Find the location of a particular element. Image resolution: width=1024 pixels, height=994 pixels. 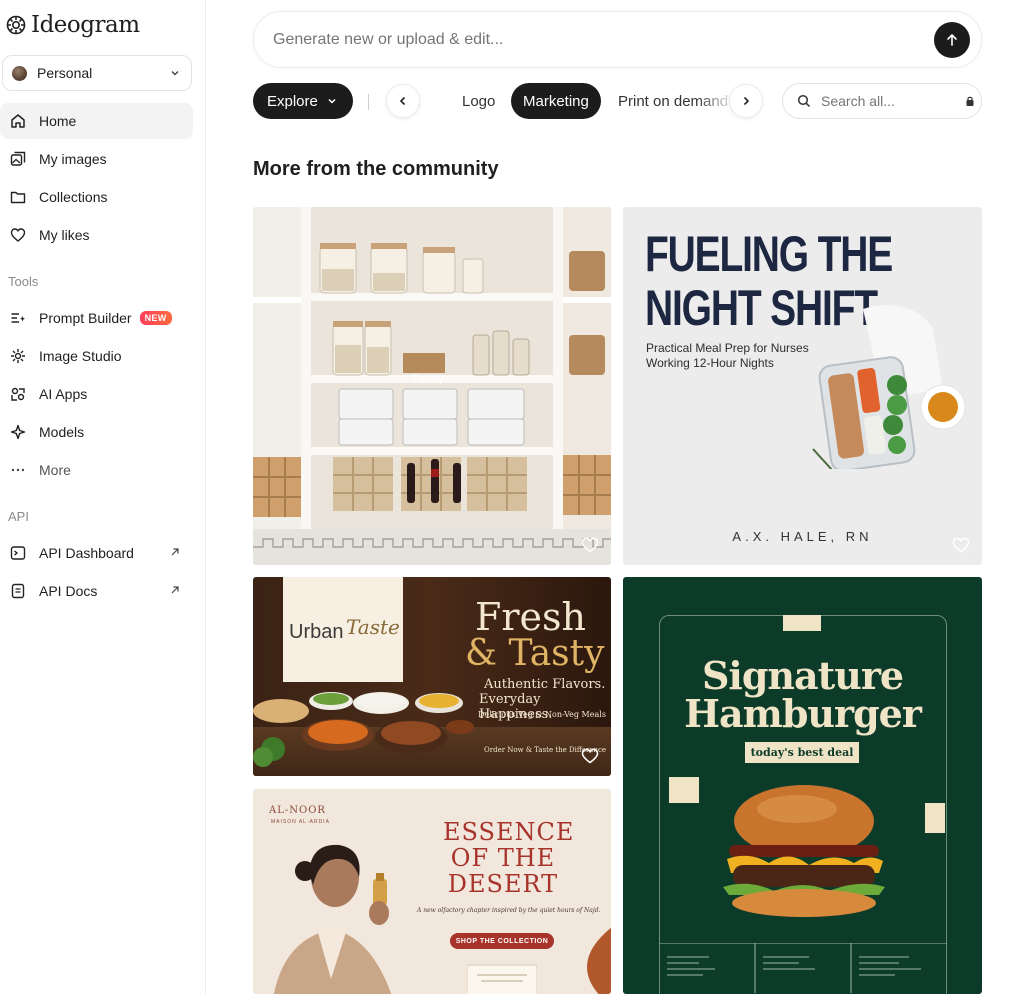

chevron-right-icon is located at coordinates (746, 101).